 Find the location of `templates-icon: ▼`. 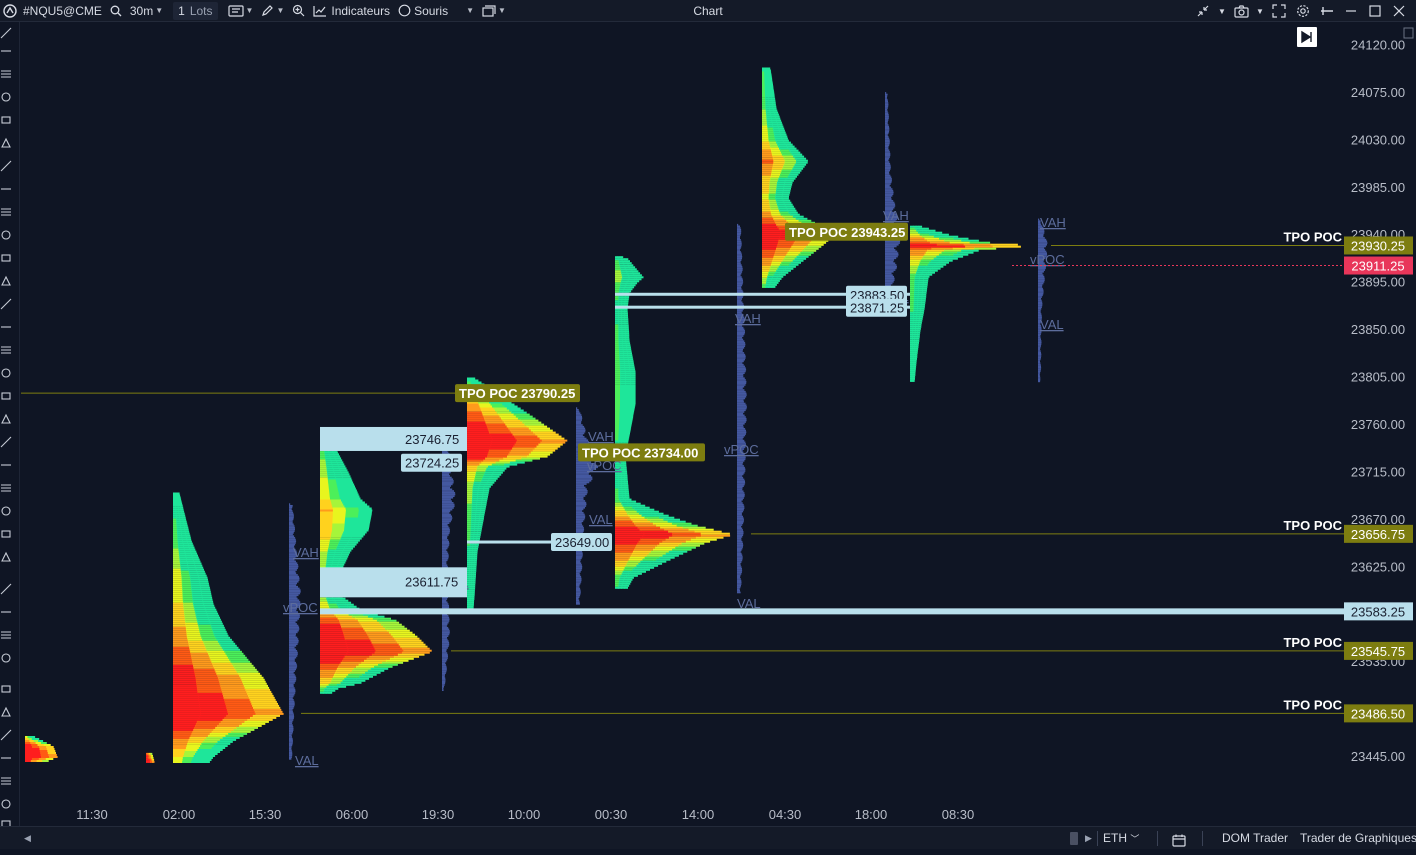

templates-icon: ▼ is located at coordinates (241, 11).